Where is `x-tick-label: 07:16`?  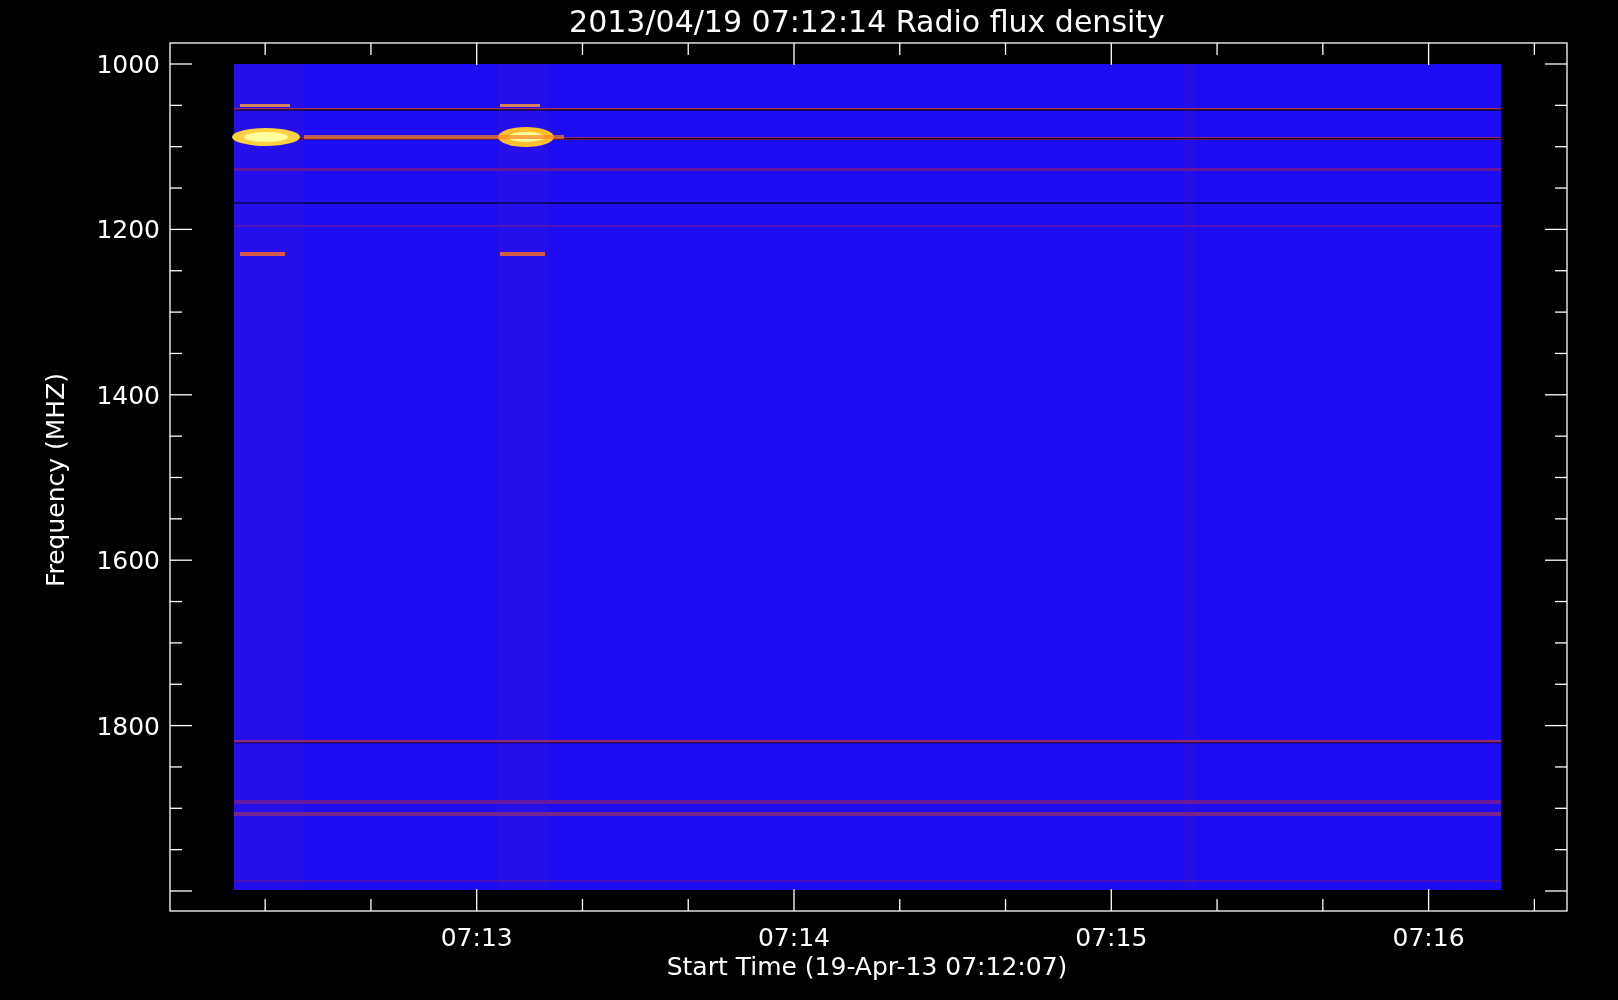 x-tick-label: 07:16 is located at coordinates (1428, 937).